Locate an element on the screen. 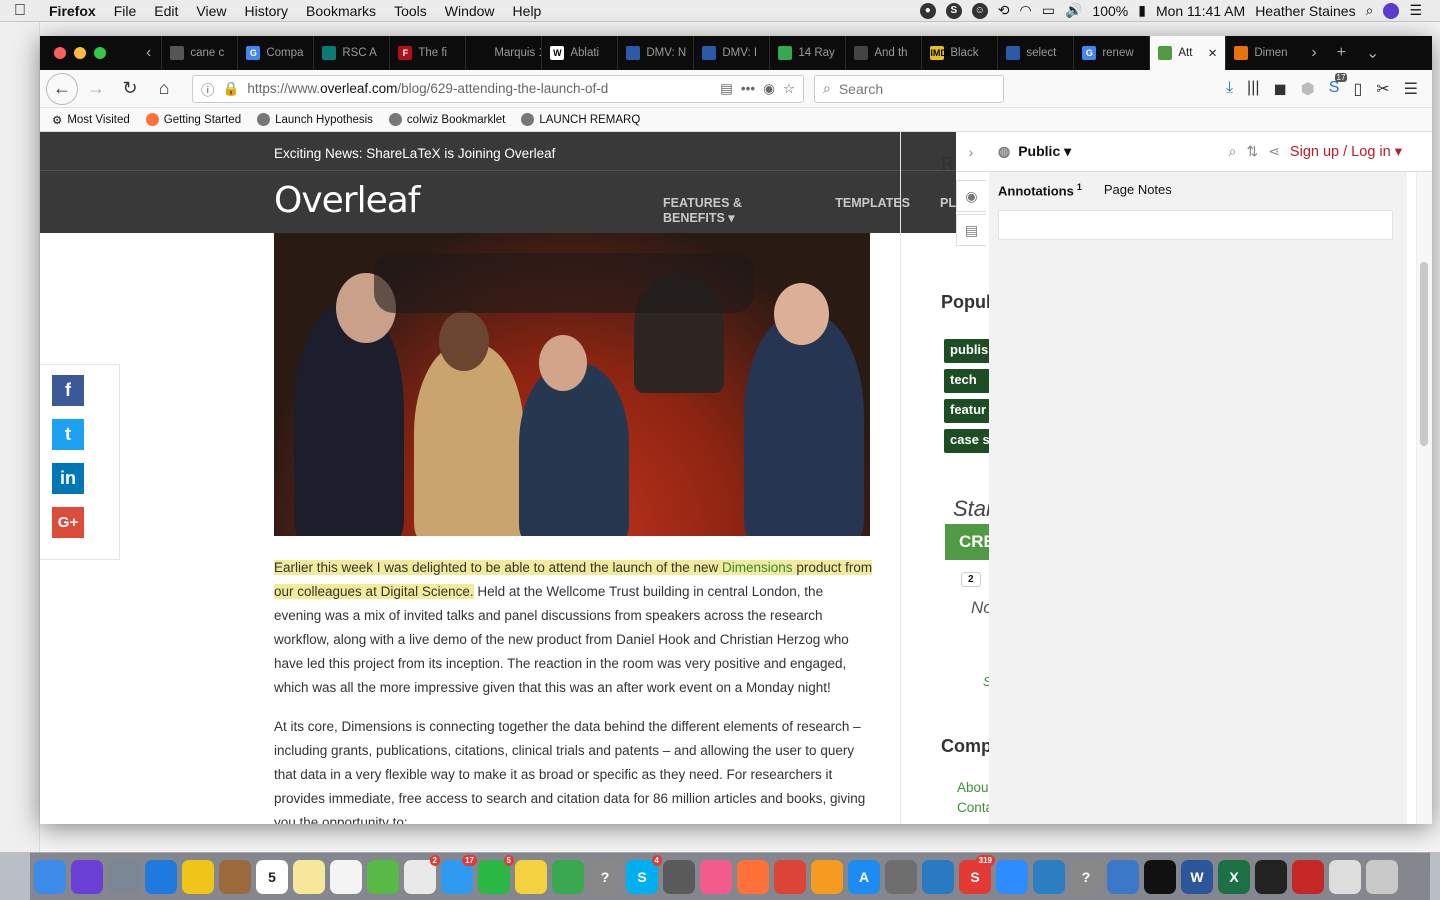 The height and width of the screenshot is (900, 1440). scope-selector: ◍ Public ▾ is located at coordinates (1034, 151).